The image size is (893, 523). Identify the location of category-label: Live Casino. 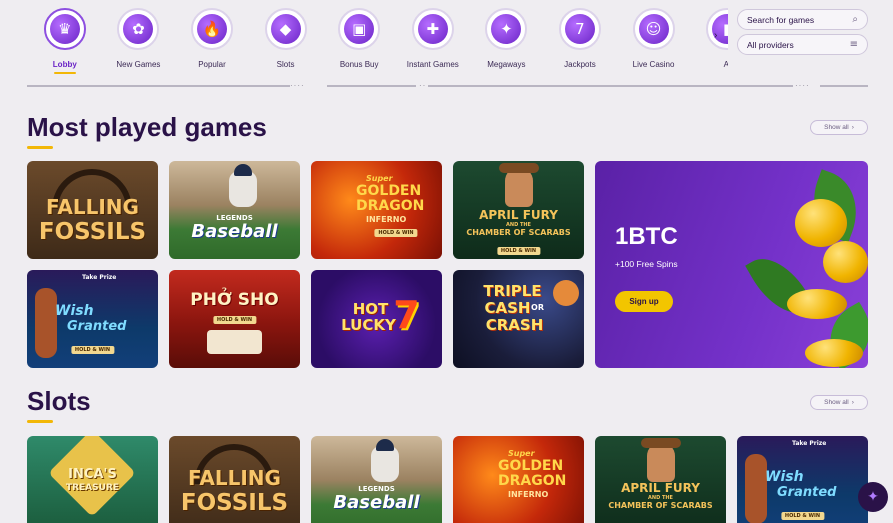
(653, 64).